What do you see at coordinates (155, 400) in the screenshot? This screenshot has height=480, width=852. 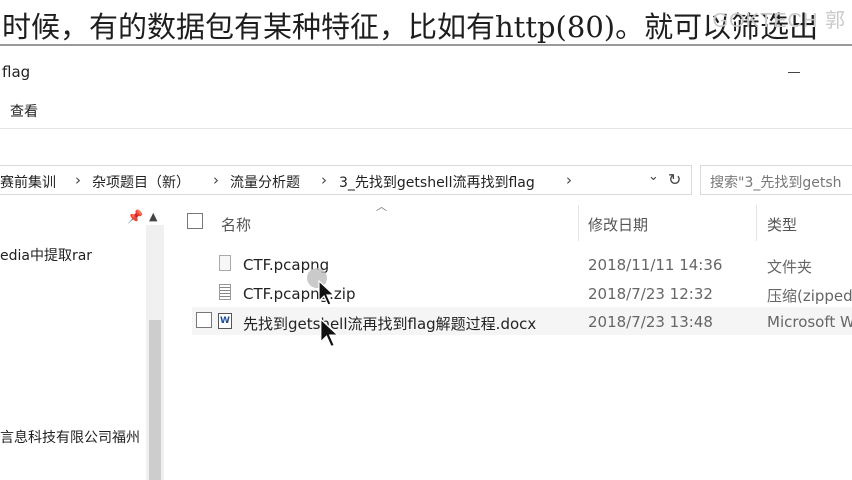 I see `nav-scrollbar-thumb` at bounding box center [155, 400].